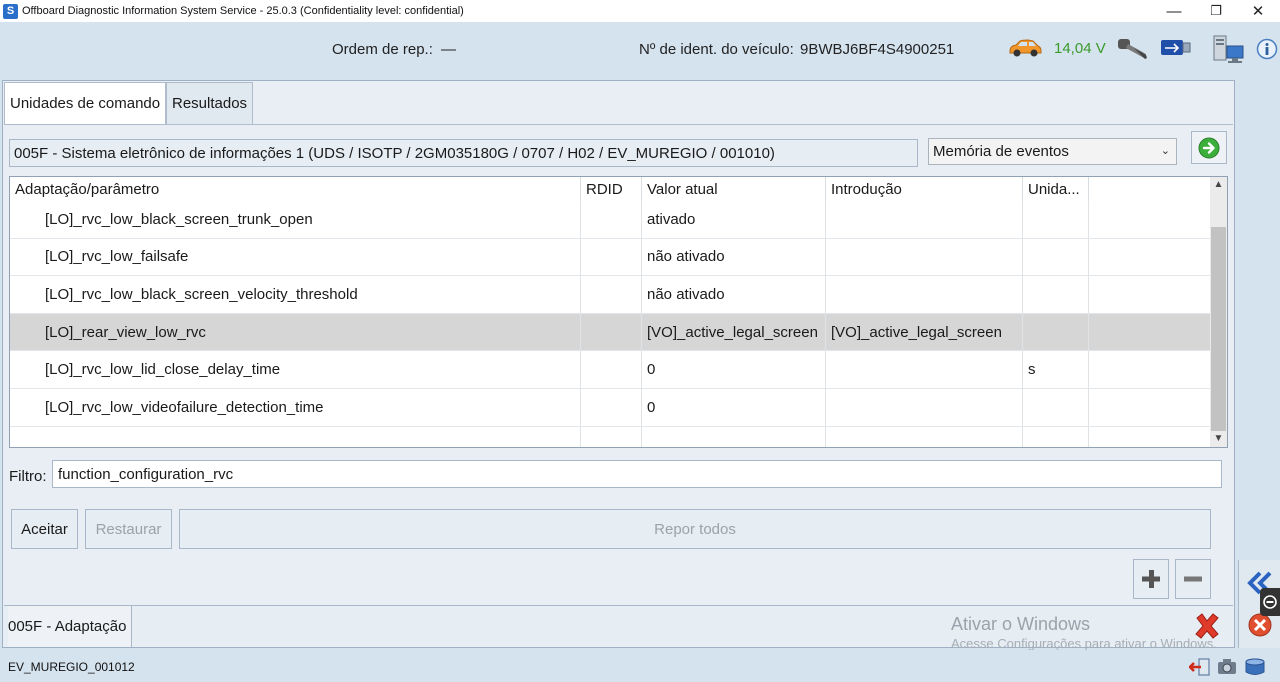 This screenshot has width=1280, height=682. What do you see at coordinates (210, 103) in the screenshot?
I see `tab-results: Resultados` at bounding box center [210, 103].